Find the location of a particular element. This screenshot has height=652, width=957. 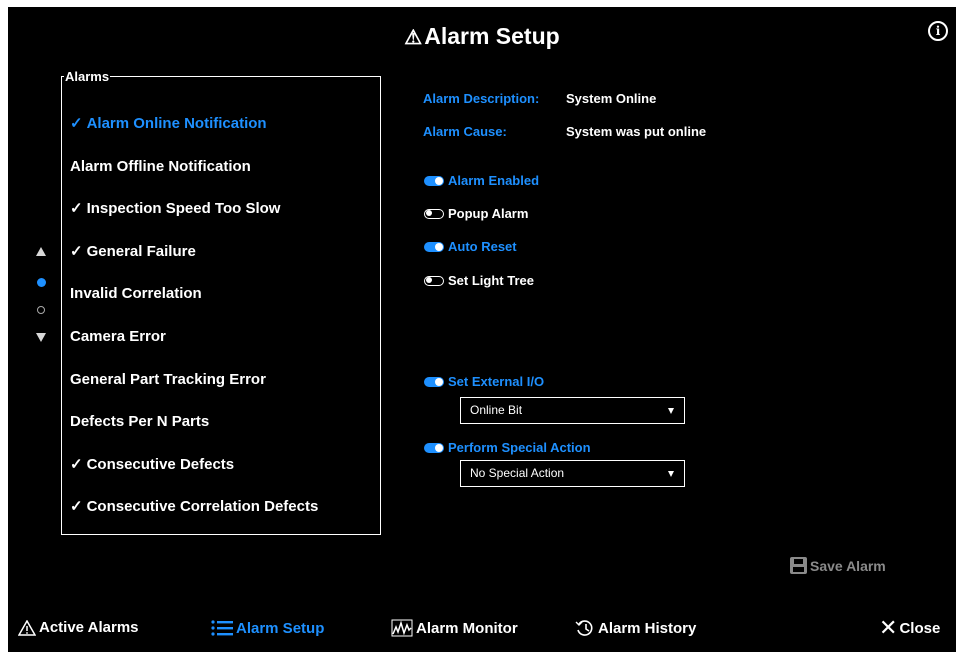

alarm-list-item-label: Invalid Correlation is located at coordinates (136, 294).